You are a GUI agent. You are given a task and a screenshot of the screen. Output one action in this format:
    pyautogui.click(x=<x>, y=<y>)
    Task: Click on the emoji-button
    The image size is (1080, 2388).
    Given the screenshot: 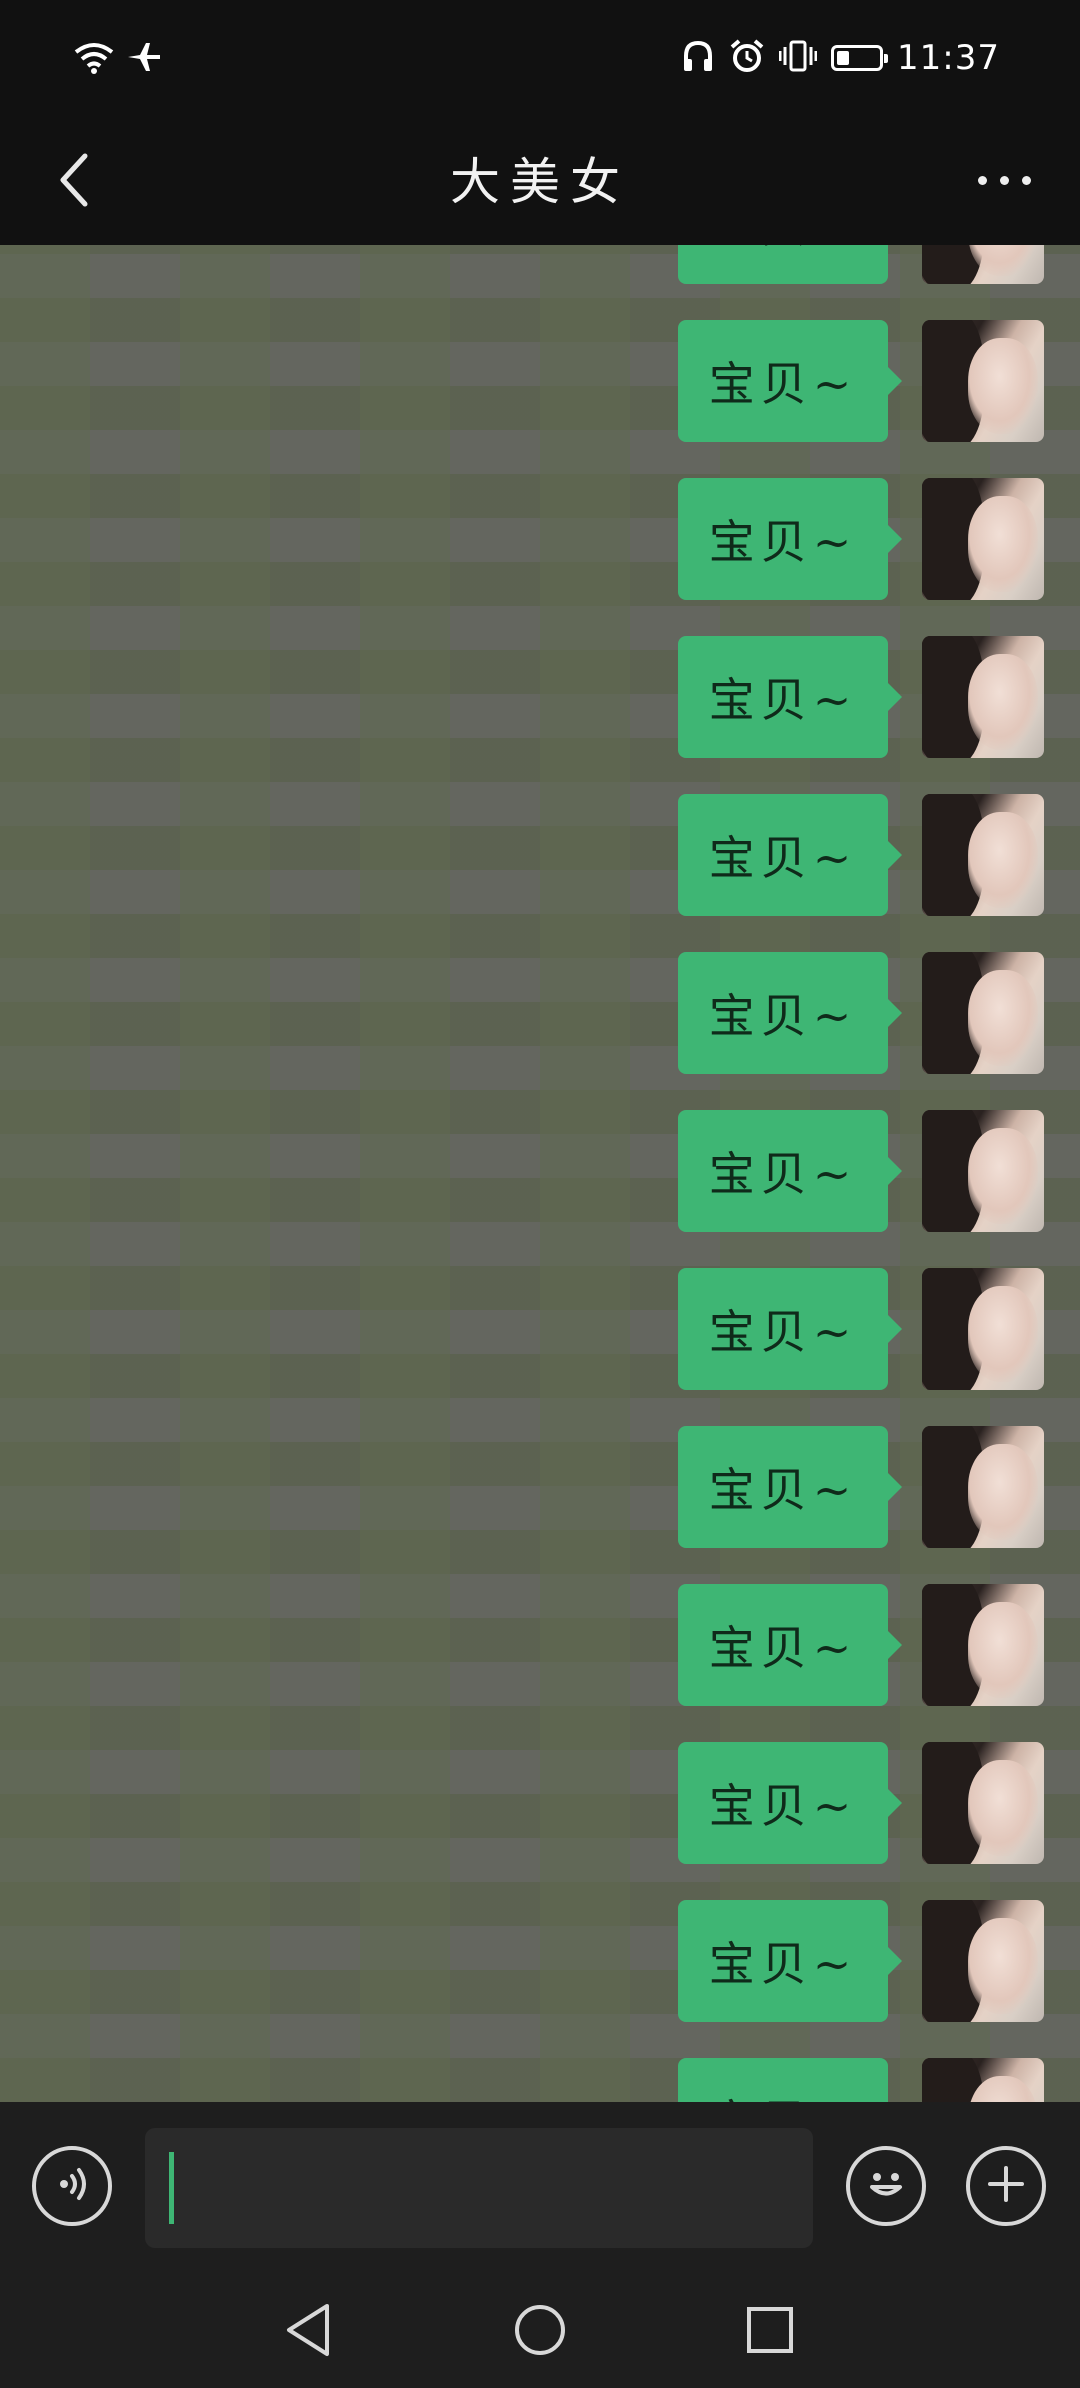 What is the action you would take?
    pyautogui.click(x=886, y=2186)
    